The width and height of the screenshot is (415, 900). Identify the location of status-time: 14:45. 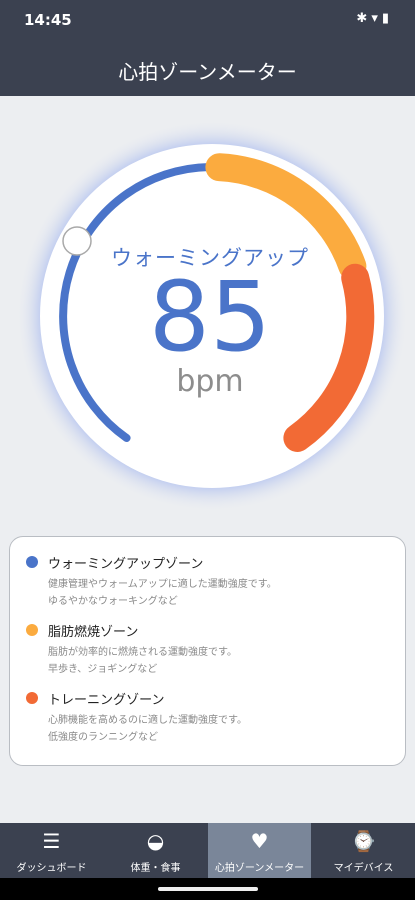
(48, 20).